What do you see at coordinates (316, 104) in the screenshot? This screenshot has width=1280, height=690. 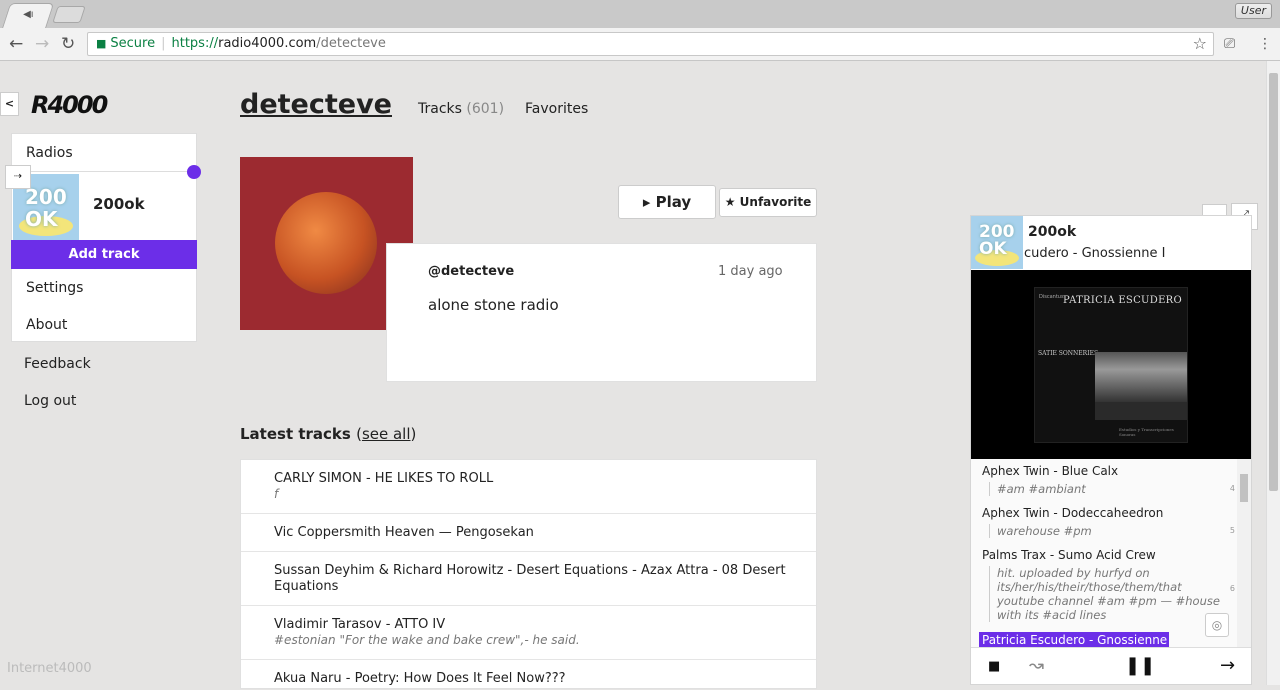 I see `channel-title: detecteve` at bounding box center [316, 104].